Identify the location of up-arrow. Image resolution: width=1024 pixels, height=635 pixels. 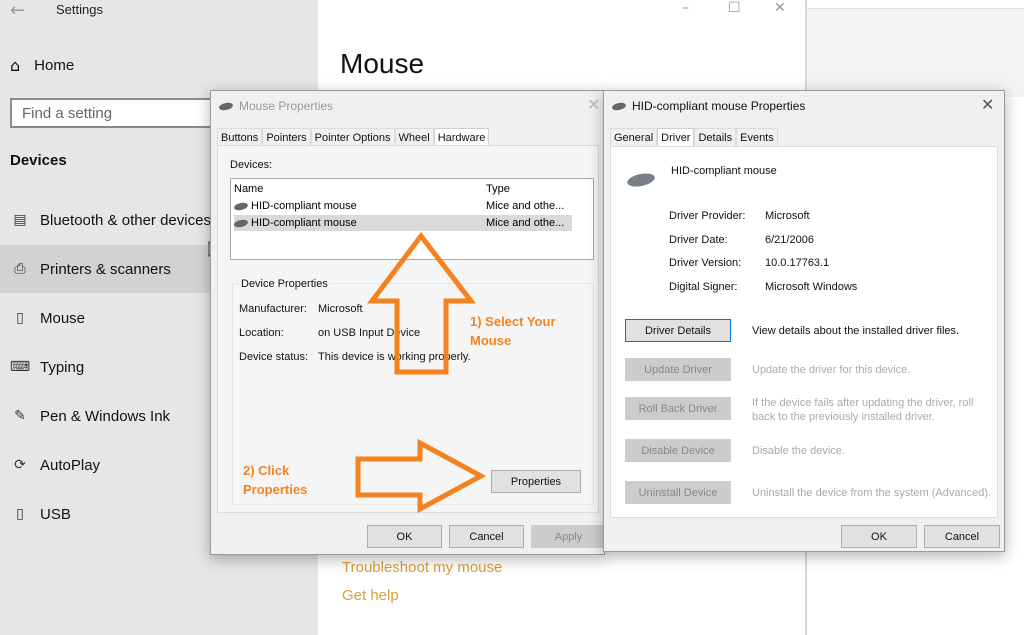
(421, 303).